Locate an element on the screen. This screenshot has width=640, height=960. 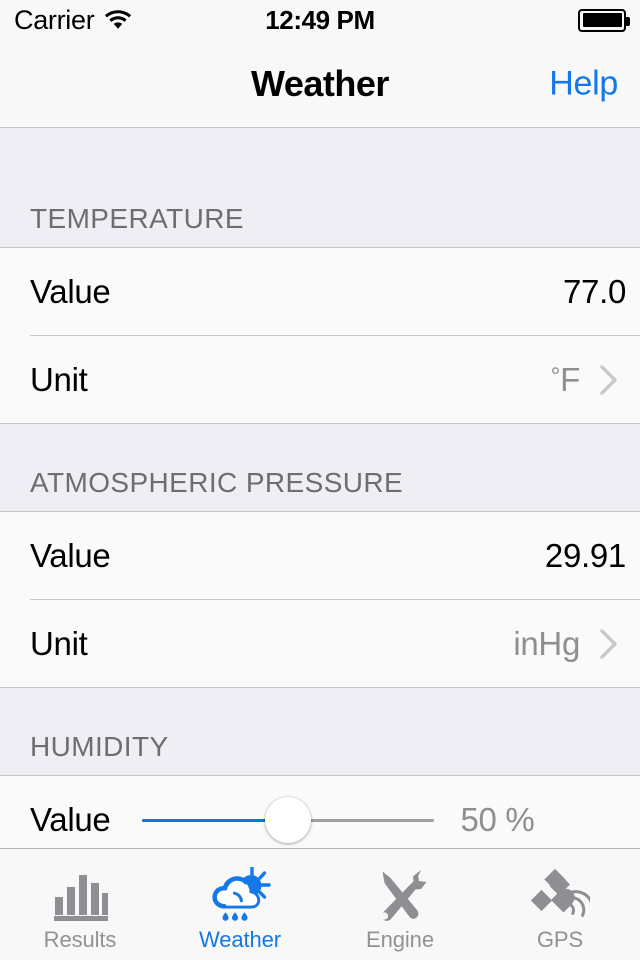
section-header-temperature: TEMPERATURE is located at coordinates (320, 188).